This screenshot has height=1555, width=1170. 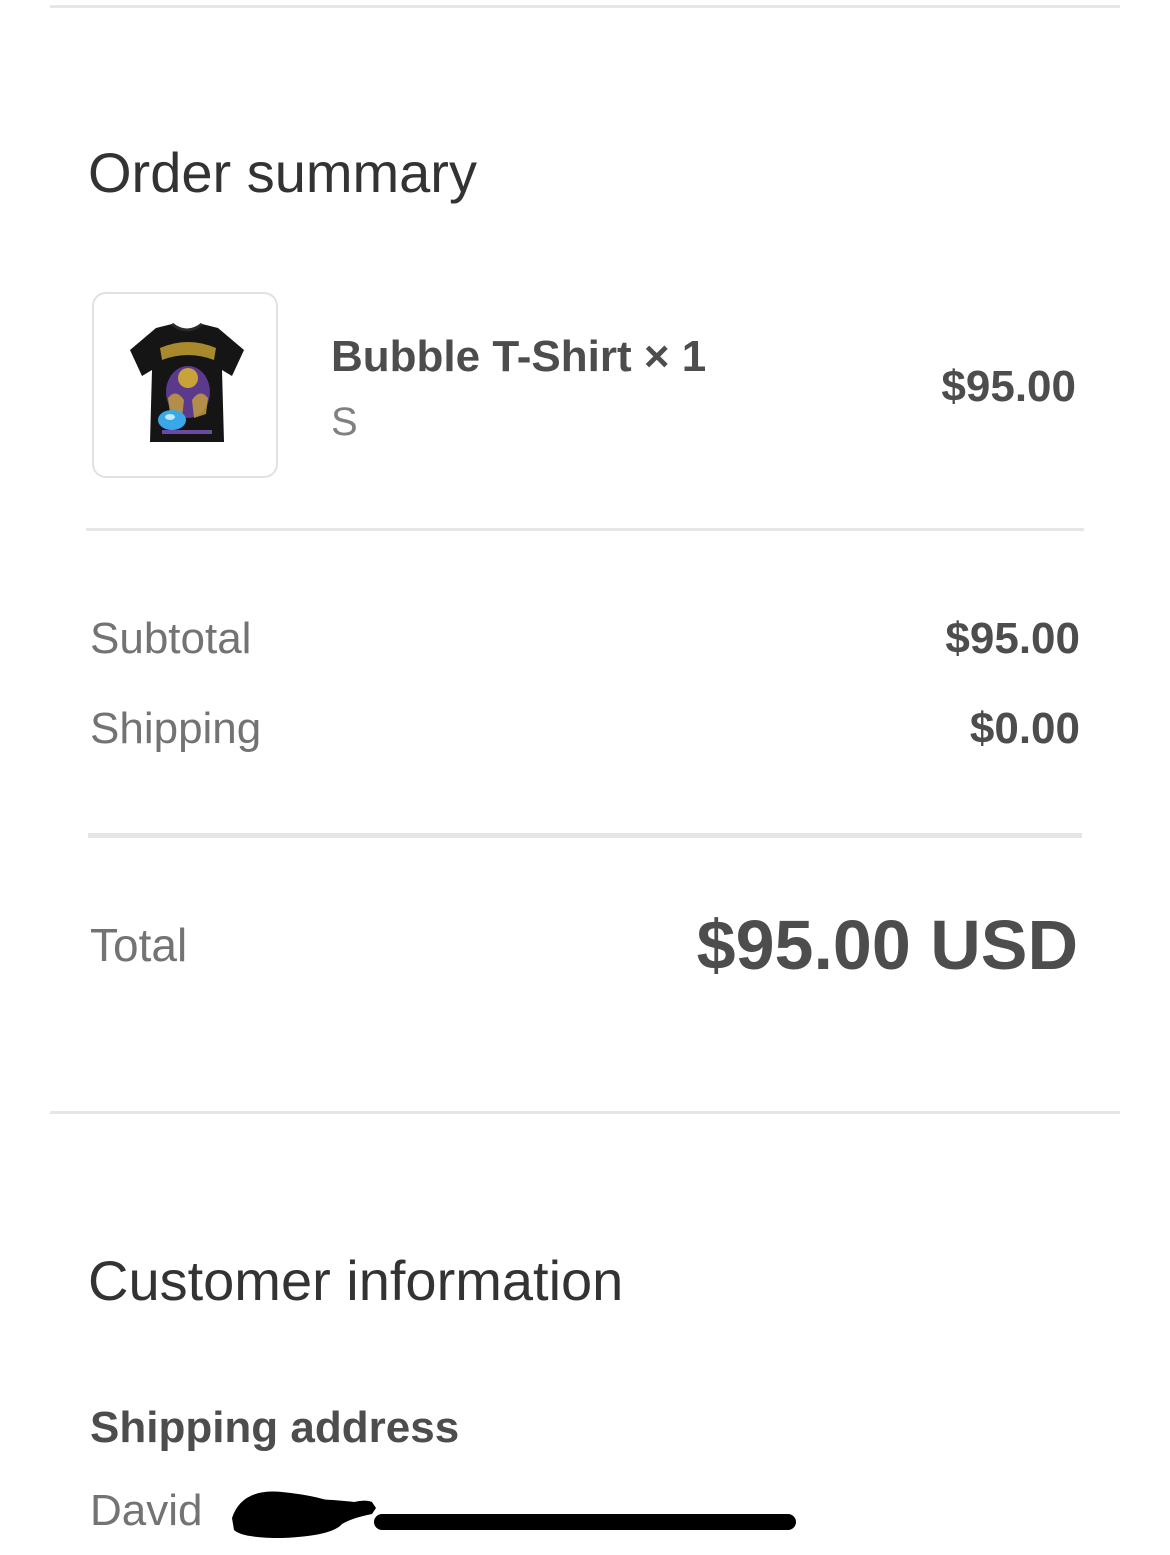 What do you see at coordinates (344, 422) in the screenshot?
I see `product-variant: S` at bounding box center [344, 422].